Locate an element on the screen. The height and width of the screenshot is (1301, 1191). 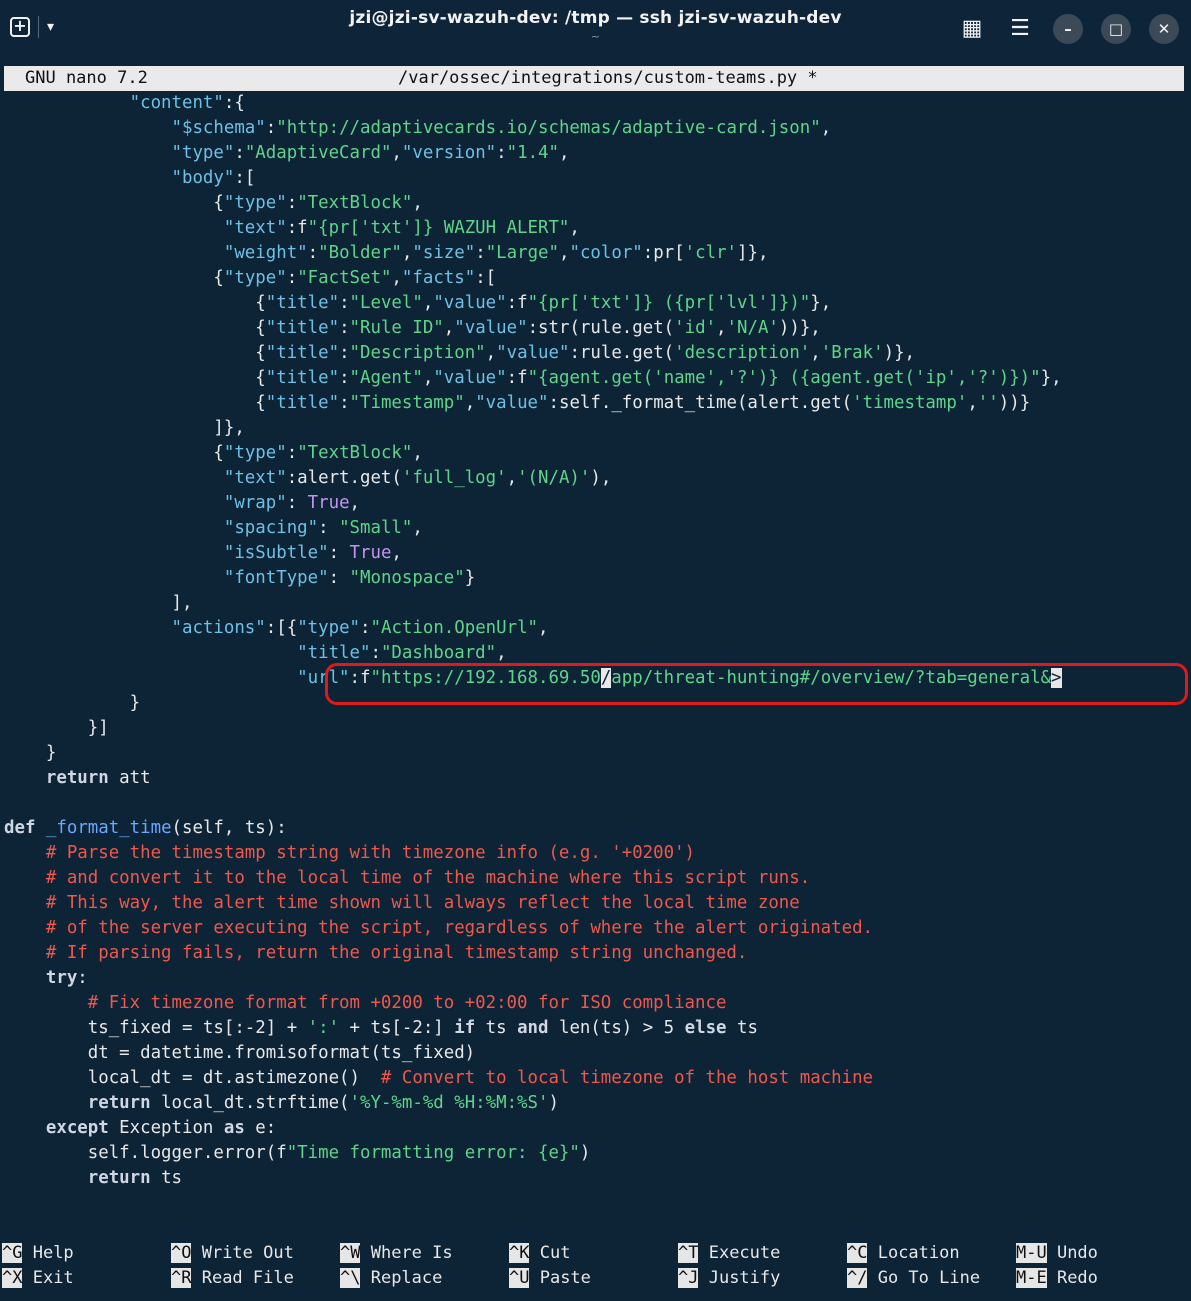
code-token: "facts" is located at coordinates (438, 278).